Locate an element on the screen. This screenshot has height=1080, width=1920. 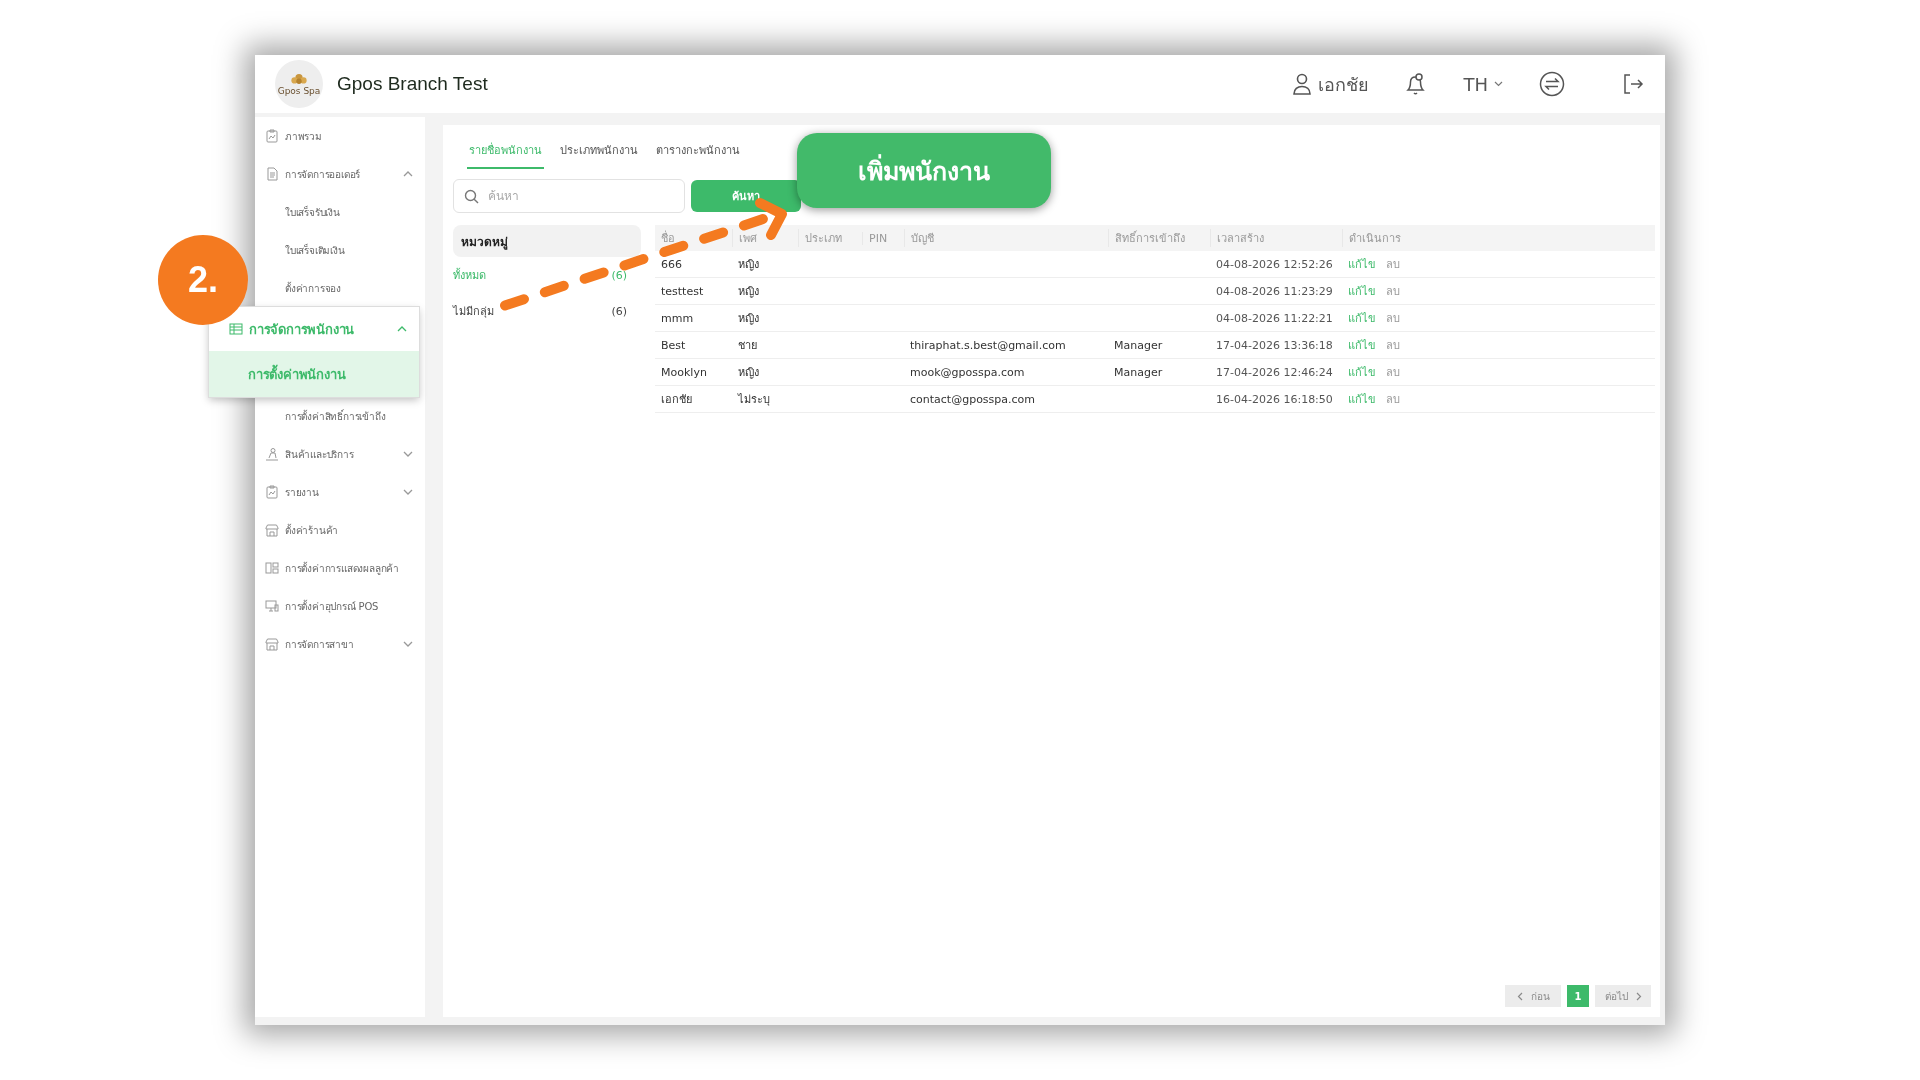
caret-icon is located at coordinates (1498, 84).